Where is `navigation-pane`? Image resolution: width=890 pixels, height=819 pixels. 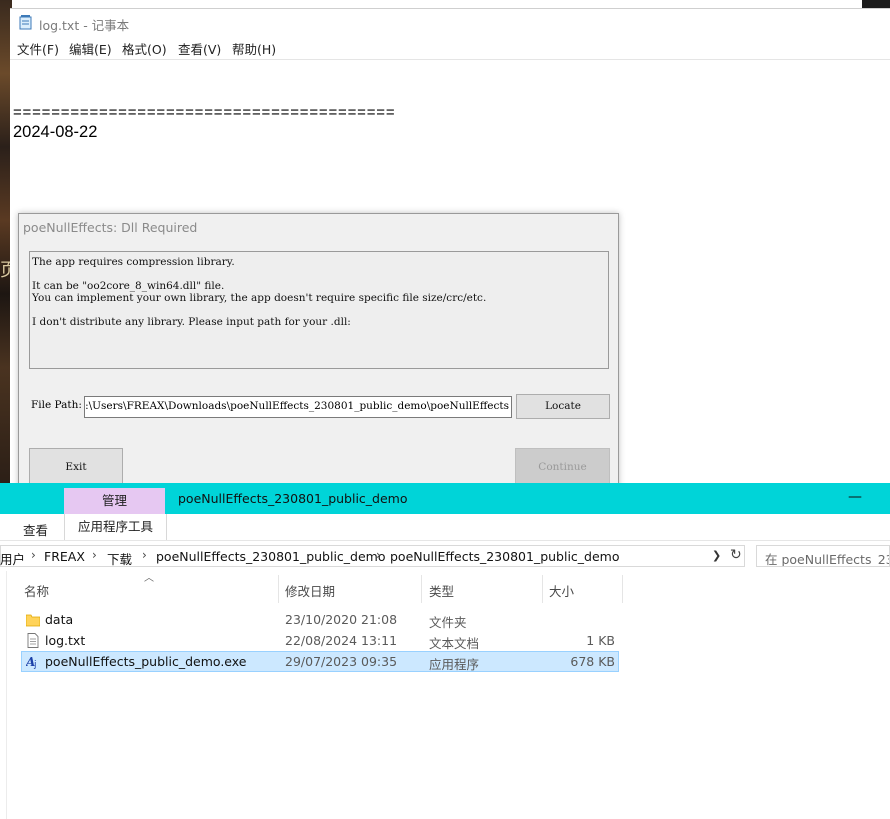
navigation-pane is located at coordinates (3, 695).